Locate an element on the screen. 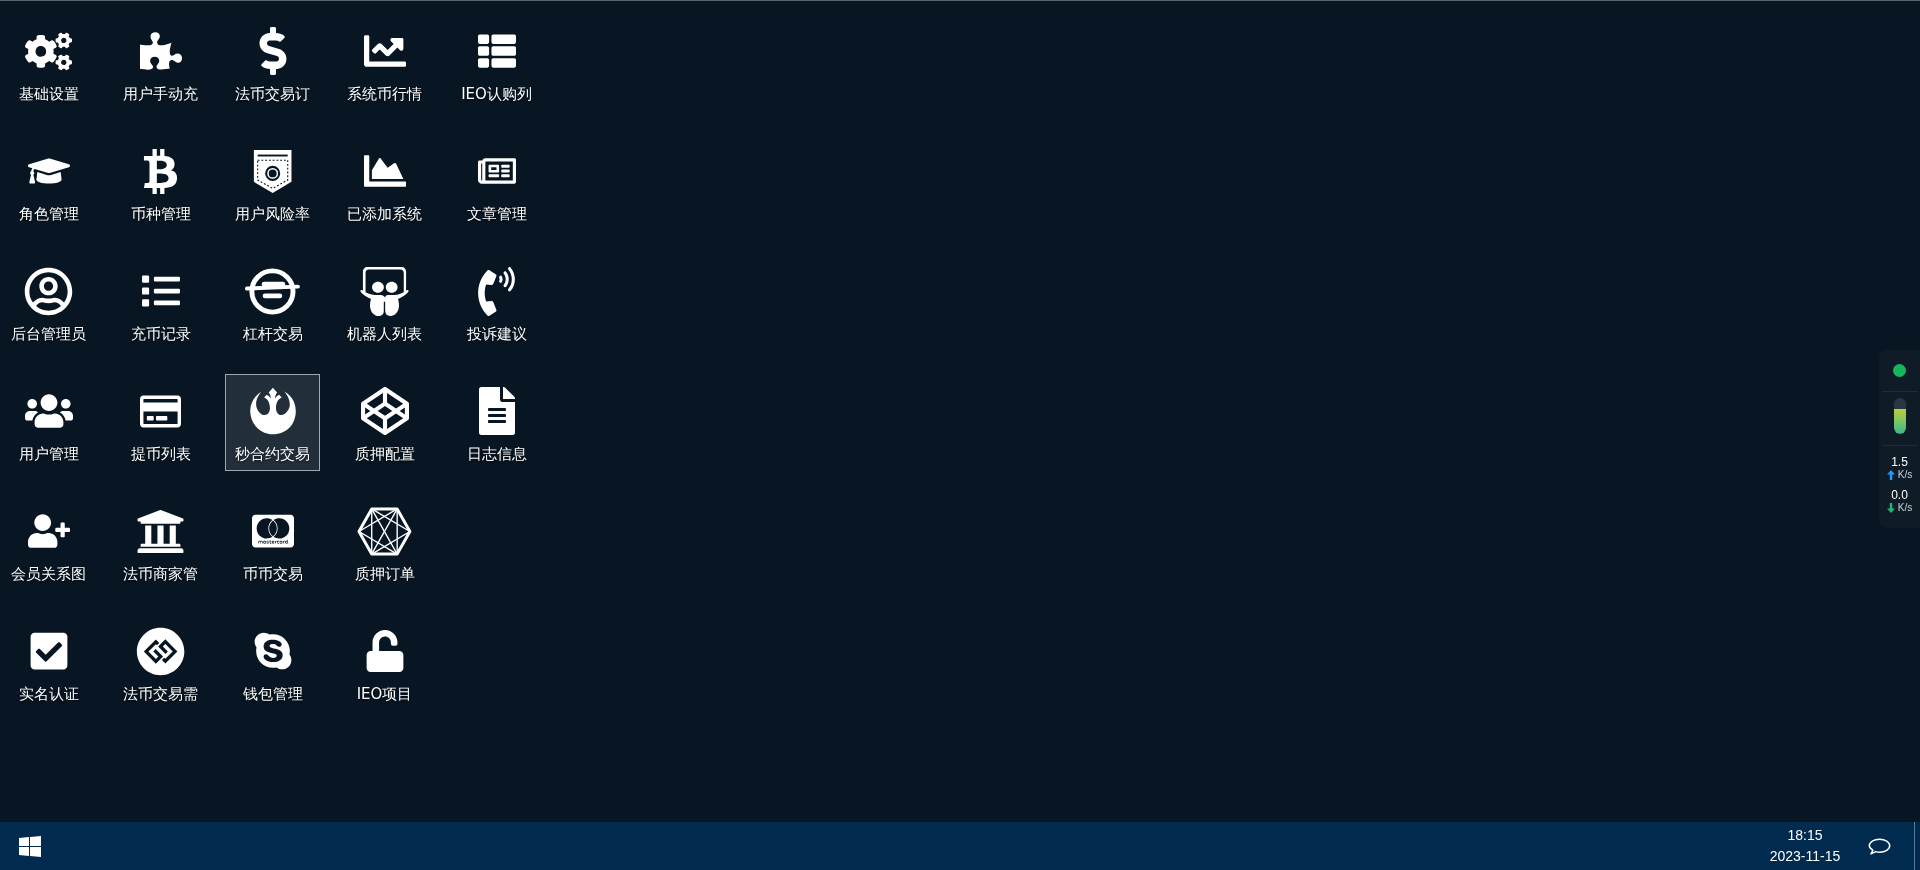 The image size is (1920, 870). desktop-shortcut: IEO认购列 is located at coordinates (496, 62).